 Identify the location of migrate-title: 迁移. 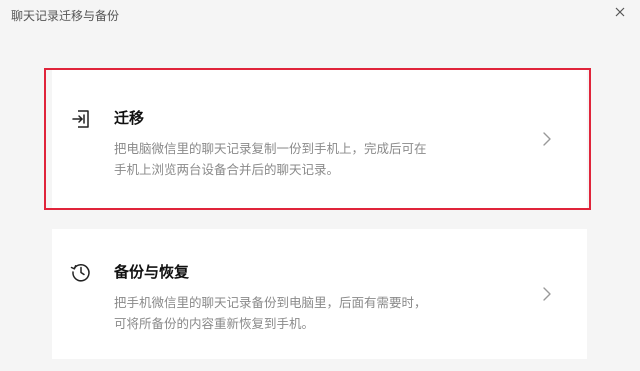
(129, 118).